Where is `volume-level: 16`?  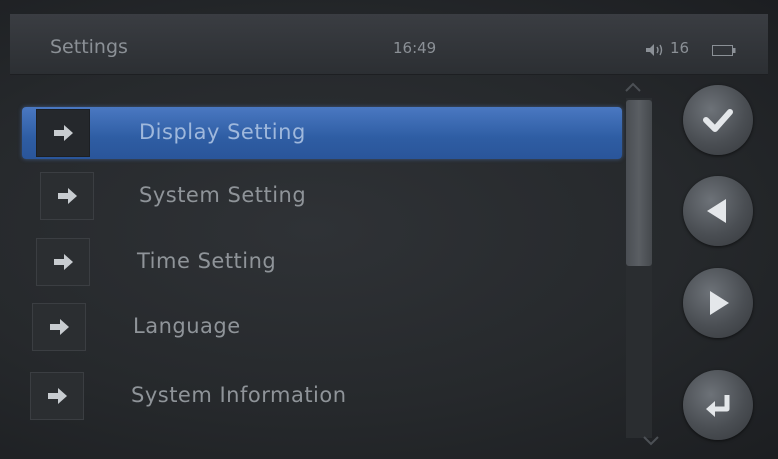
volume-level: 16 is located at coordinates (680, 48).